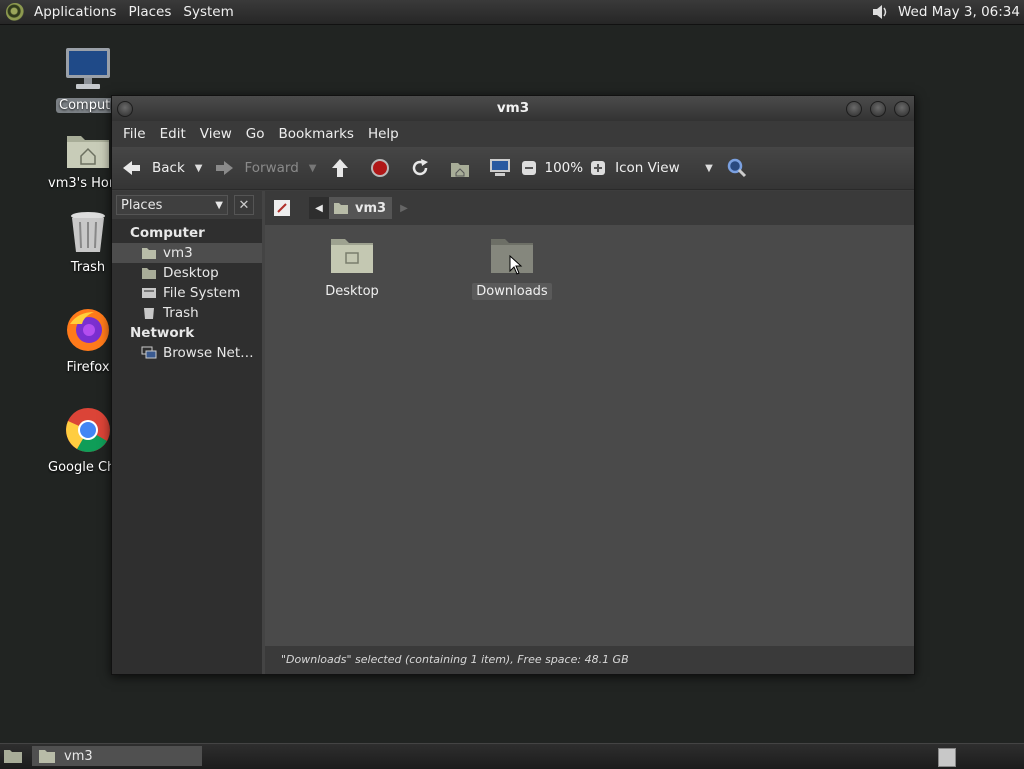 Image resolution: width=1024 pixels, height=769 pixels. Describe the element at coordinates (78, 756) in the screenshot. I see `taskbar-item-label: vm3` at that location.